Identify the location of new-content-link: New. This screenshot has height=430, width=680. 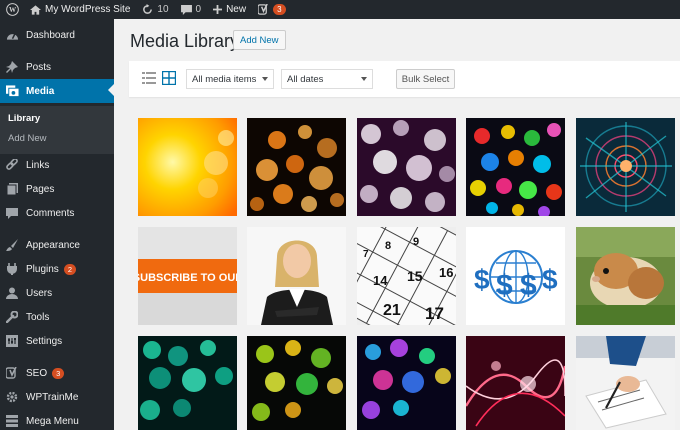
(229, 9).